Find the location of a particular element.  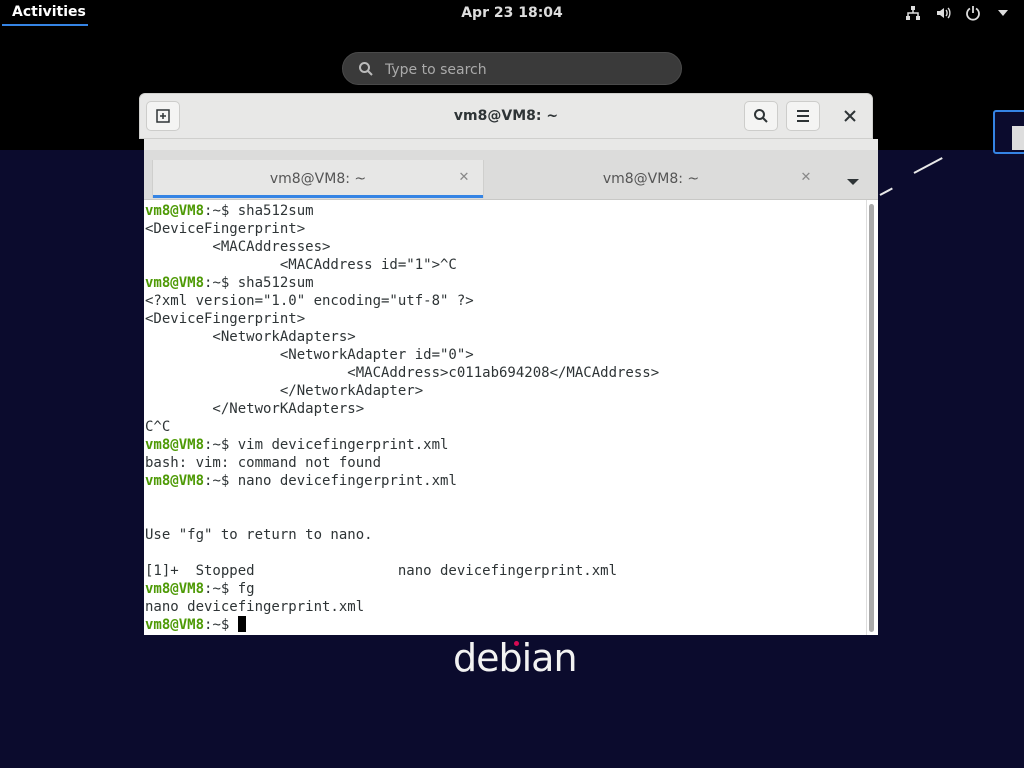

terminal-line: </NetworKAdapters> is located at coordinates (255, 409).